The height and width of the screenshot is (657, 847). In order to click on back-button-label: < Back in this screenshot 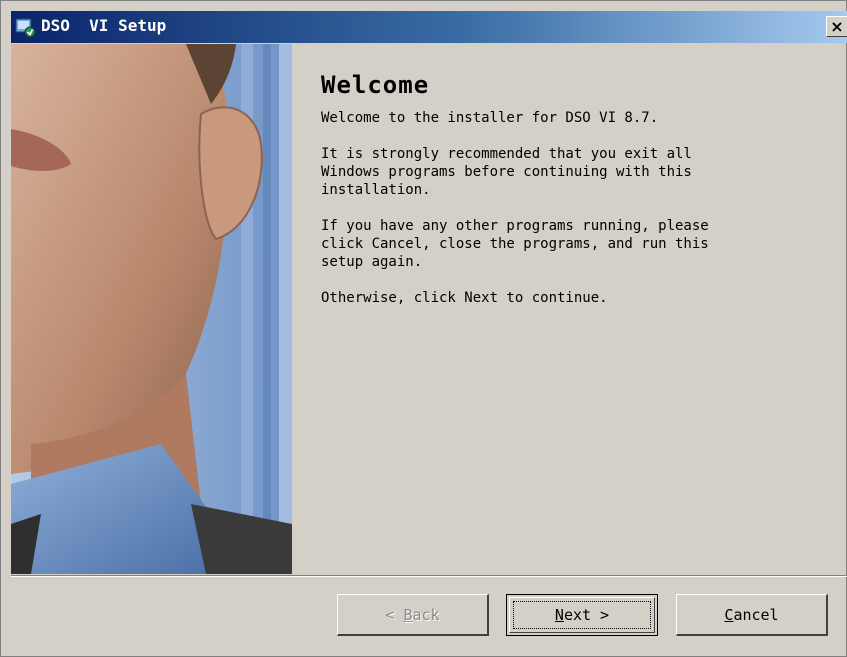, I will do `click(412, 614)`.